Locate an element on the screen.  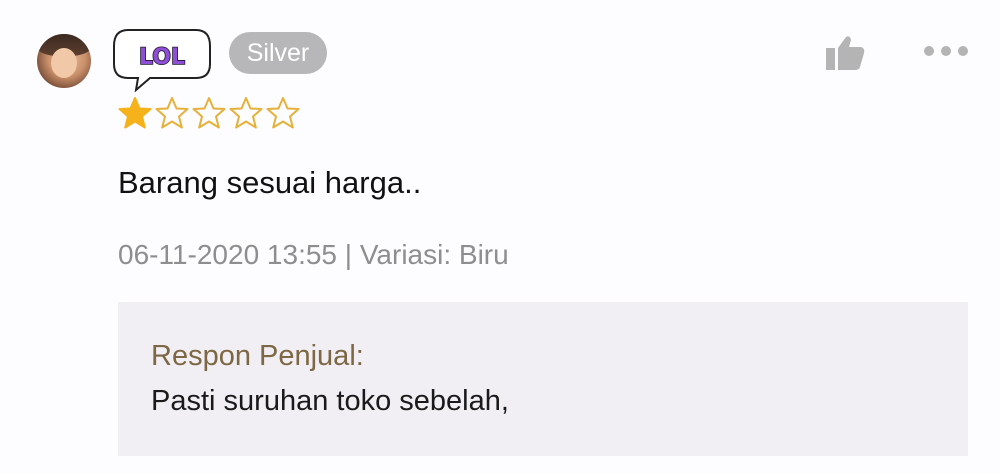
seller-response-text: Pasti suruhan toko sebelah, is located at coordinates (330, 401).